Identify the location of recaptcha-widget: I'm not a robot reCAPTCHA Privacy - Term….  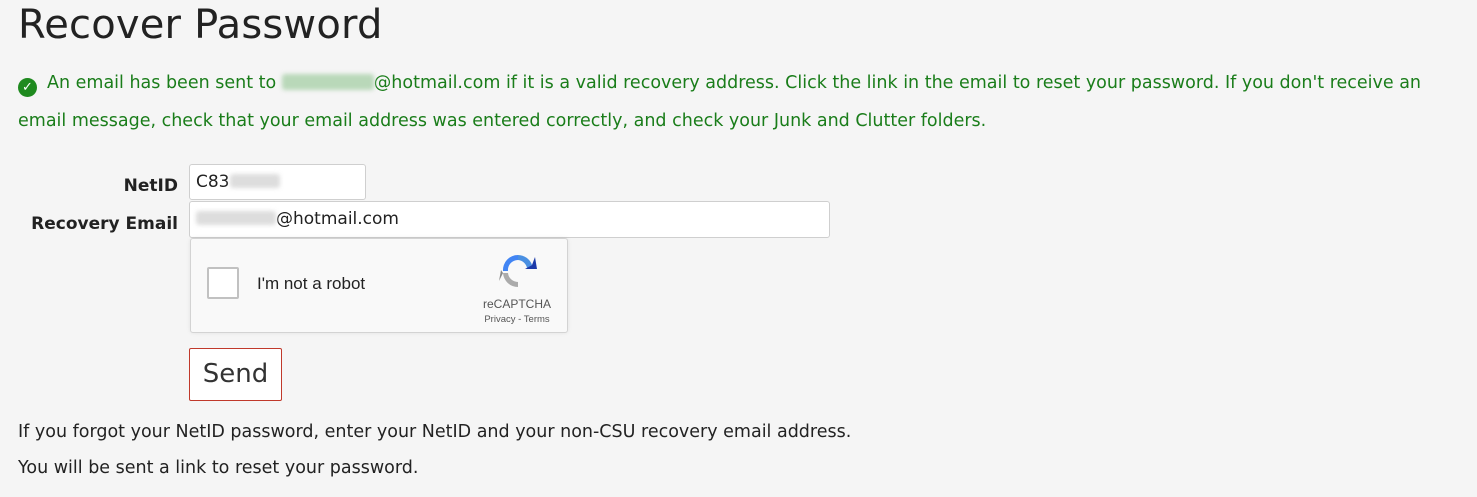
(379, 285).